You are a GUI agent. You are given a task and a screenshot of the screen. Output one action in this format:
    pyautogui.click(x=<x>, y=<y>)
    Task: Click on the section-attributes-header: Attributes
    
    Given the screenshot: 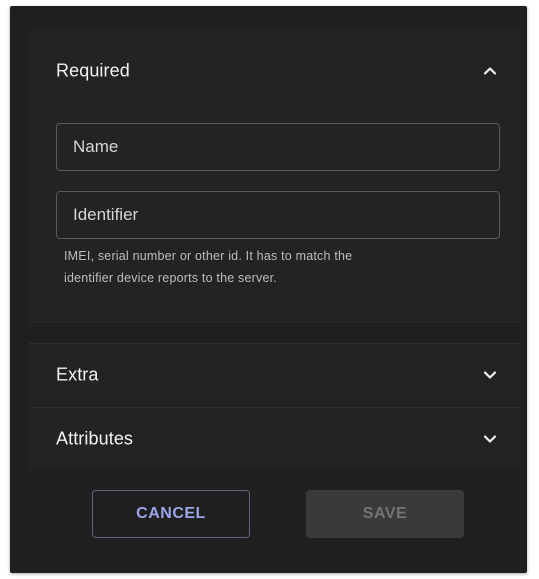 What is the action you would take?
    pyautogui.click(x=274, y=439)
    